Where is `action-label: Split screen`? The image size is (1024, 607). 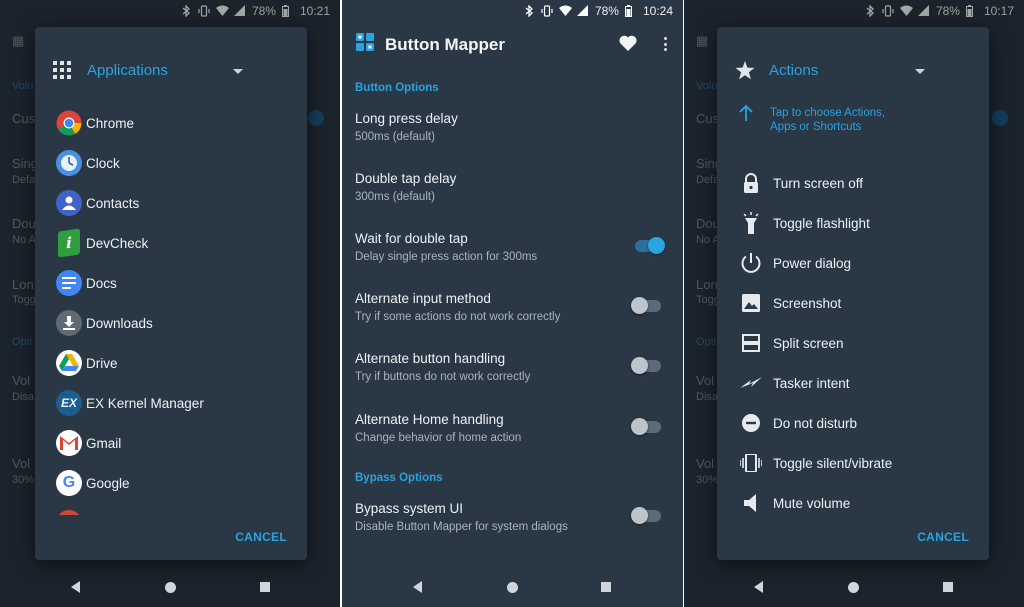 action-label: Split screen is located at coordinates (808, 343).